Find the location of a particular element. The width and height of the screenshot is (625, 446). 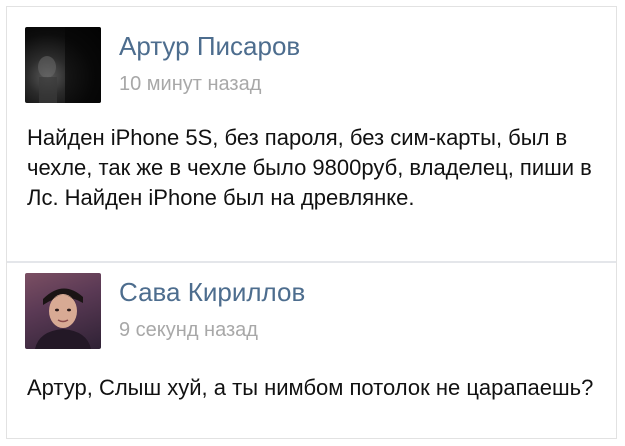

author-name-link: Сава Кириллов is located at coordinates (212, 292).